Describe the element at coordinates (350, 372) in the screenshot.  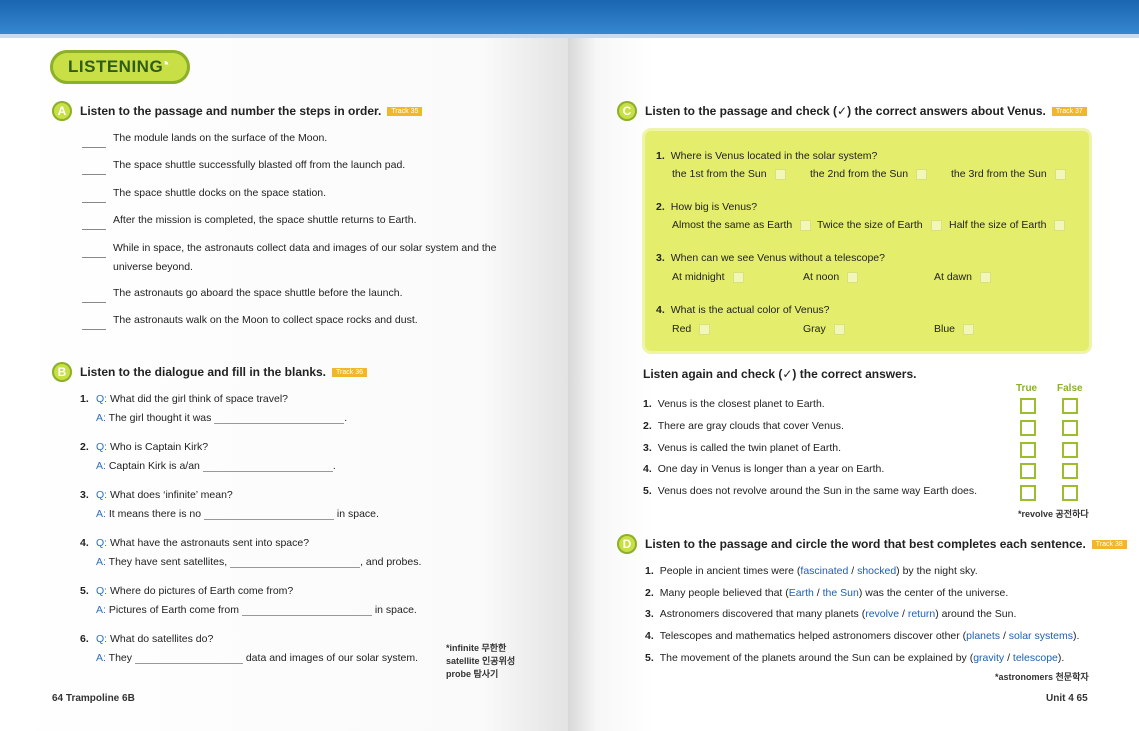
I see `section-b-track: Track 36` at that location.